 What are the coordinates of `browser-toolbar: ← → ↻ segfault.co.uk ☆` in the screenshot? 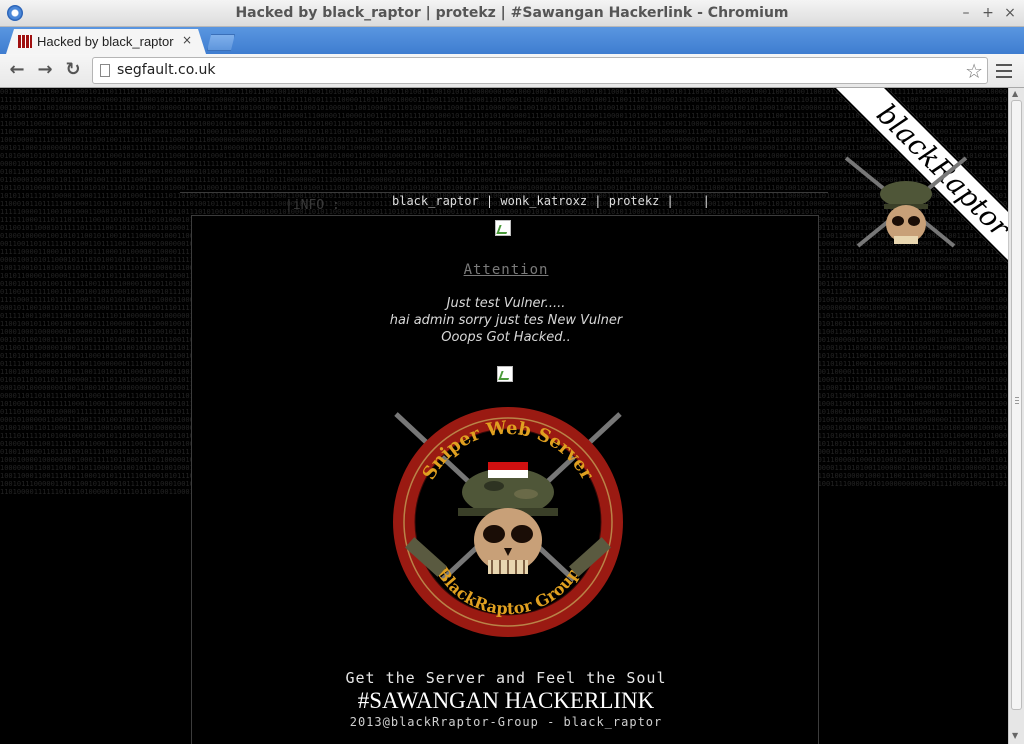 It's located at (512, 71).